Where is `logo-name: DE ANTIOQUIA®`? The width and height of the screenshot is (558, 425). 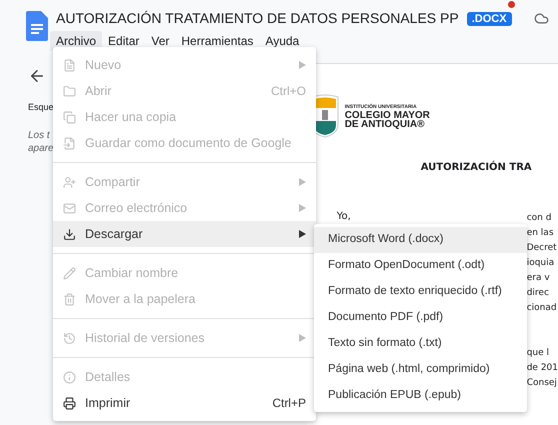 logo-name: DE ANTIOQUIA® is located at coordinates (385, 124).